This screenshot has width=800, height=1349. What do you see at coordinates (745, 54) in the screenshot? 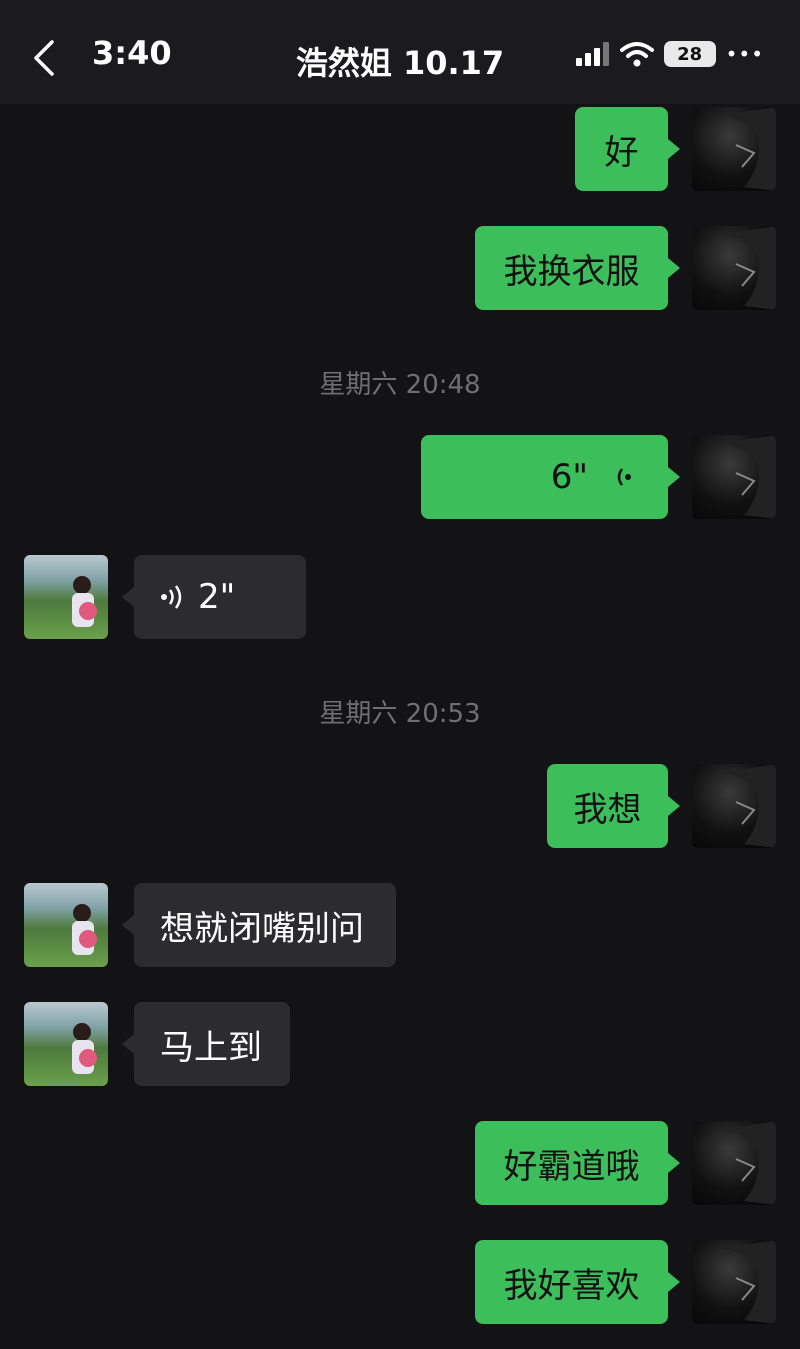
I see `more-dots-icon: •••` at bounding box center [745, 54].